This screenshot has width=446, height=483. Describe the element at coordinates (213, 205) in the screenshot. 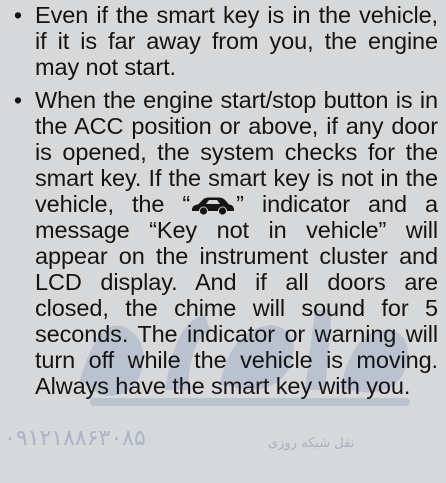

I see `car-key-warning-icon` at that location.